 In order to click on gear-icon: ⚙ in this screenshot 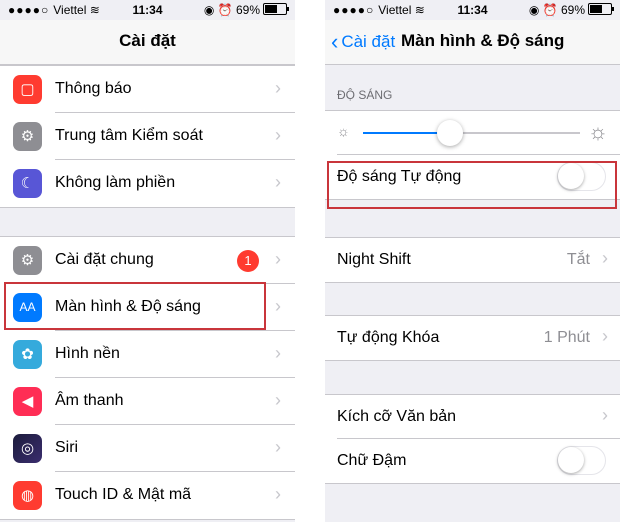, I will do `click(27, 260)`.